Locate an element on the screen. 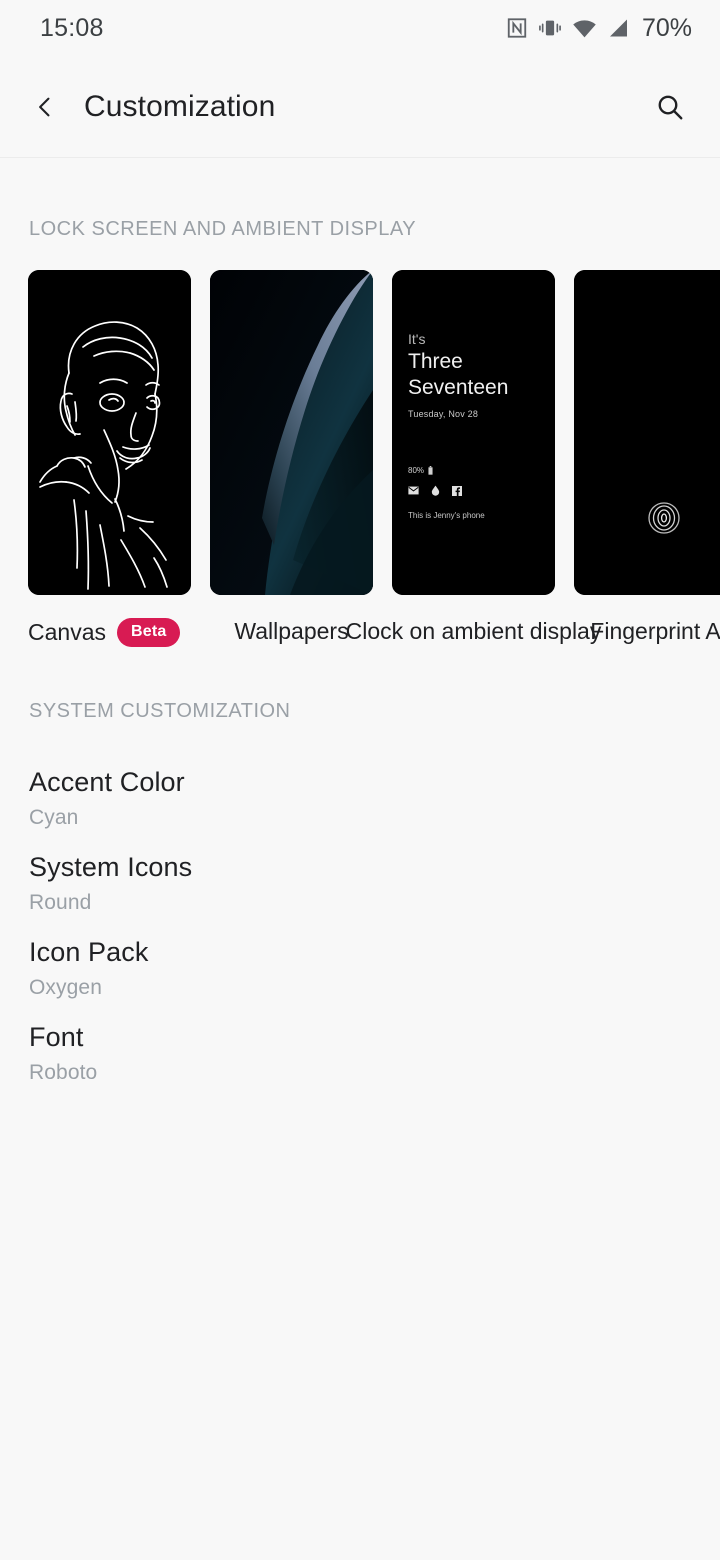 The image size is (720, 1560). card-ambient-clock-label-row: Clock on ambient display is located at coordinates (474, 631).